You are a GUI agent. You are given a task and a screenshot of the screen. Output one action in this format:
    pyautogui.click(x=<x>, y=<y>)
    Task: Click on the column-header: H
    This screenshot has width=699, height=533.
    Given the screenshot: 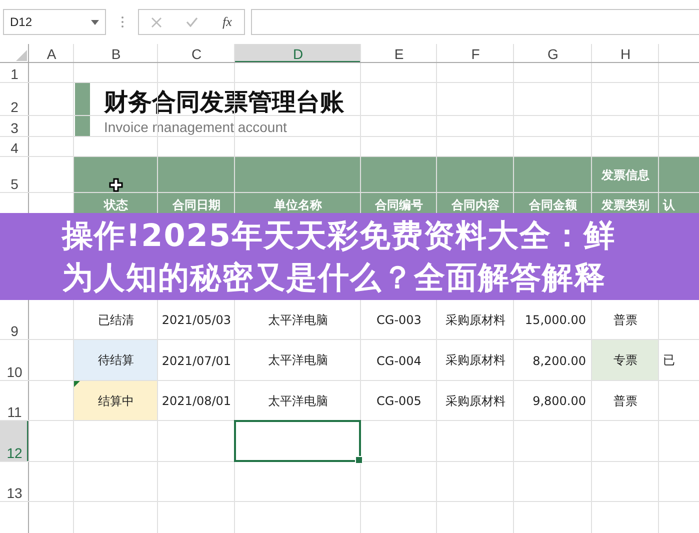 What is the action you would take?
    pyautogui.click(x=625, y=53)
    